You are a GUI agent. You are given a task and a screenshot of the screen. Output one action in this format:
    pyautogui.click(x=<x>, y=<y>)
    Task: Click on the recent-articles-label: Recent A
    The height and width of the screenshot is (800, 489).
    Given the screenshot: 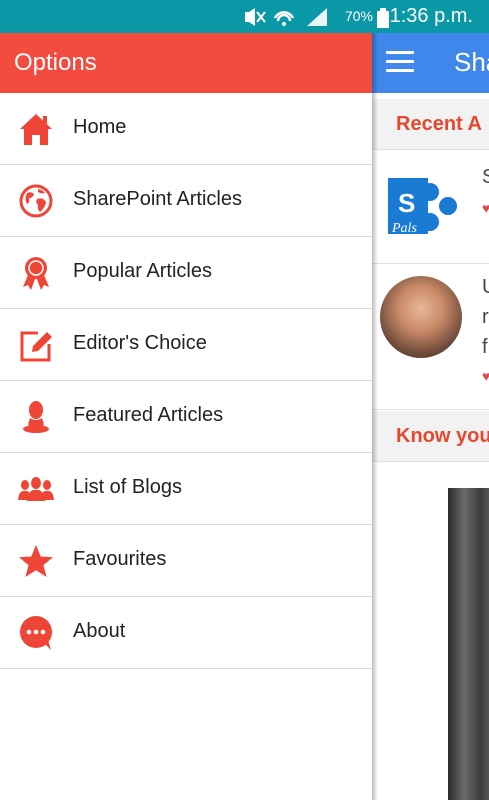 What is the action you would take?
    pyautogui.click(x=439, y=124)
    